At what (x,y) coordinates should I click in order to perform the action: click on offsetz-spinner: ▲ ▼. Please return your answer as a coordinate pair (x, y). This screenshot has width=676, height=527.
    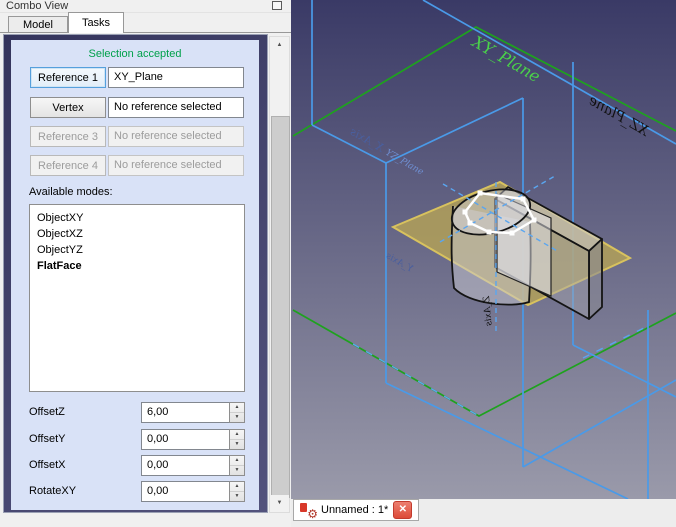
    Looking at the image, I should click on (237, 412).